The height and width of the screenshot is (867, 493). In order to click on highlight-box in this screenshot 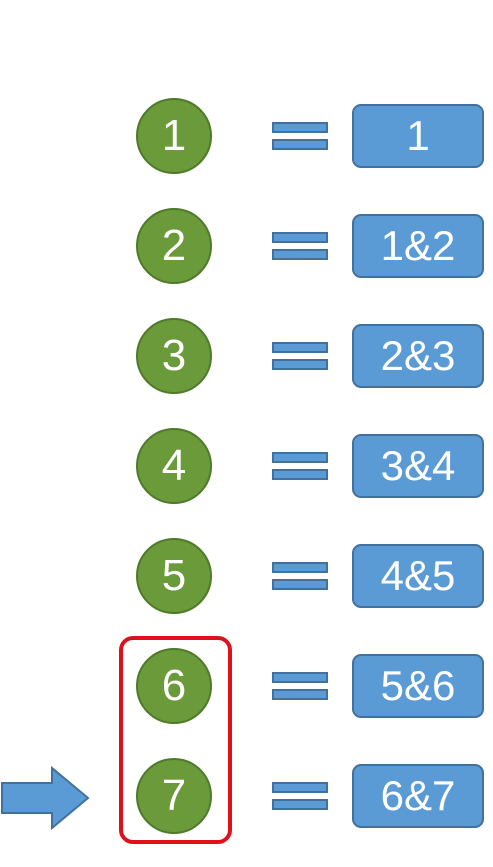, I will do `click(175, 740)`.